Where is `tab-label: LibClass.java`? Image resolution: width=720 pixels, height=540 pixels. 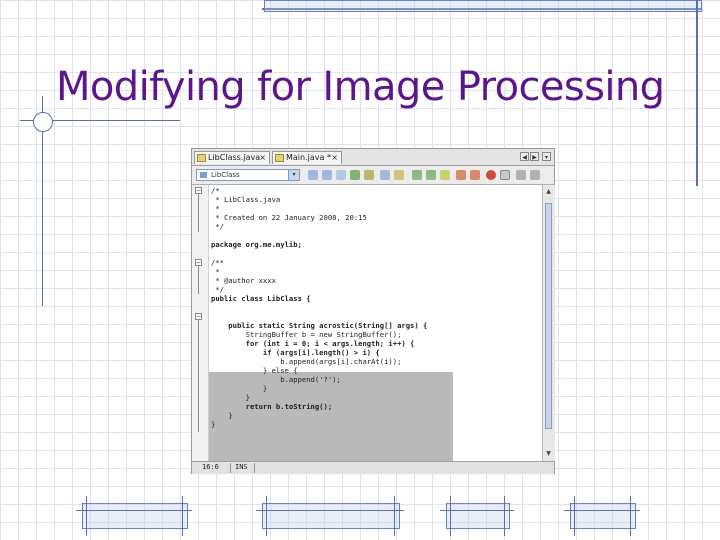 tab-label: LibClass.java is located at coordinates (234, 157).